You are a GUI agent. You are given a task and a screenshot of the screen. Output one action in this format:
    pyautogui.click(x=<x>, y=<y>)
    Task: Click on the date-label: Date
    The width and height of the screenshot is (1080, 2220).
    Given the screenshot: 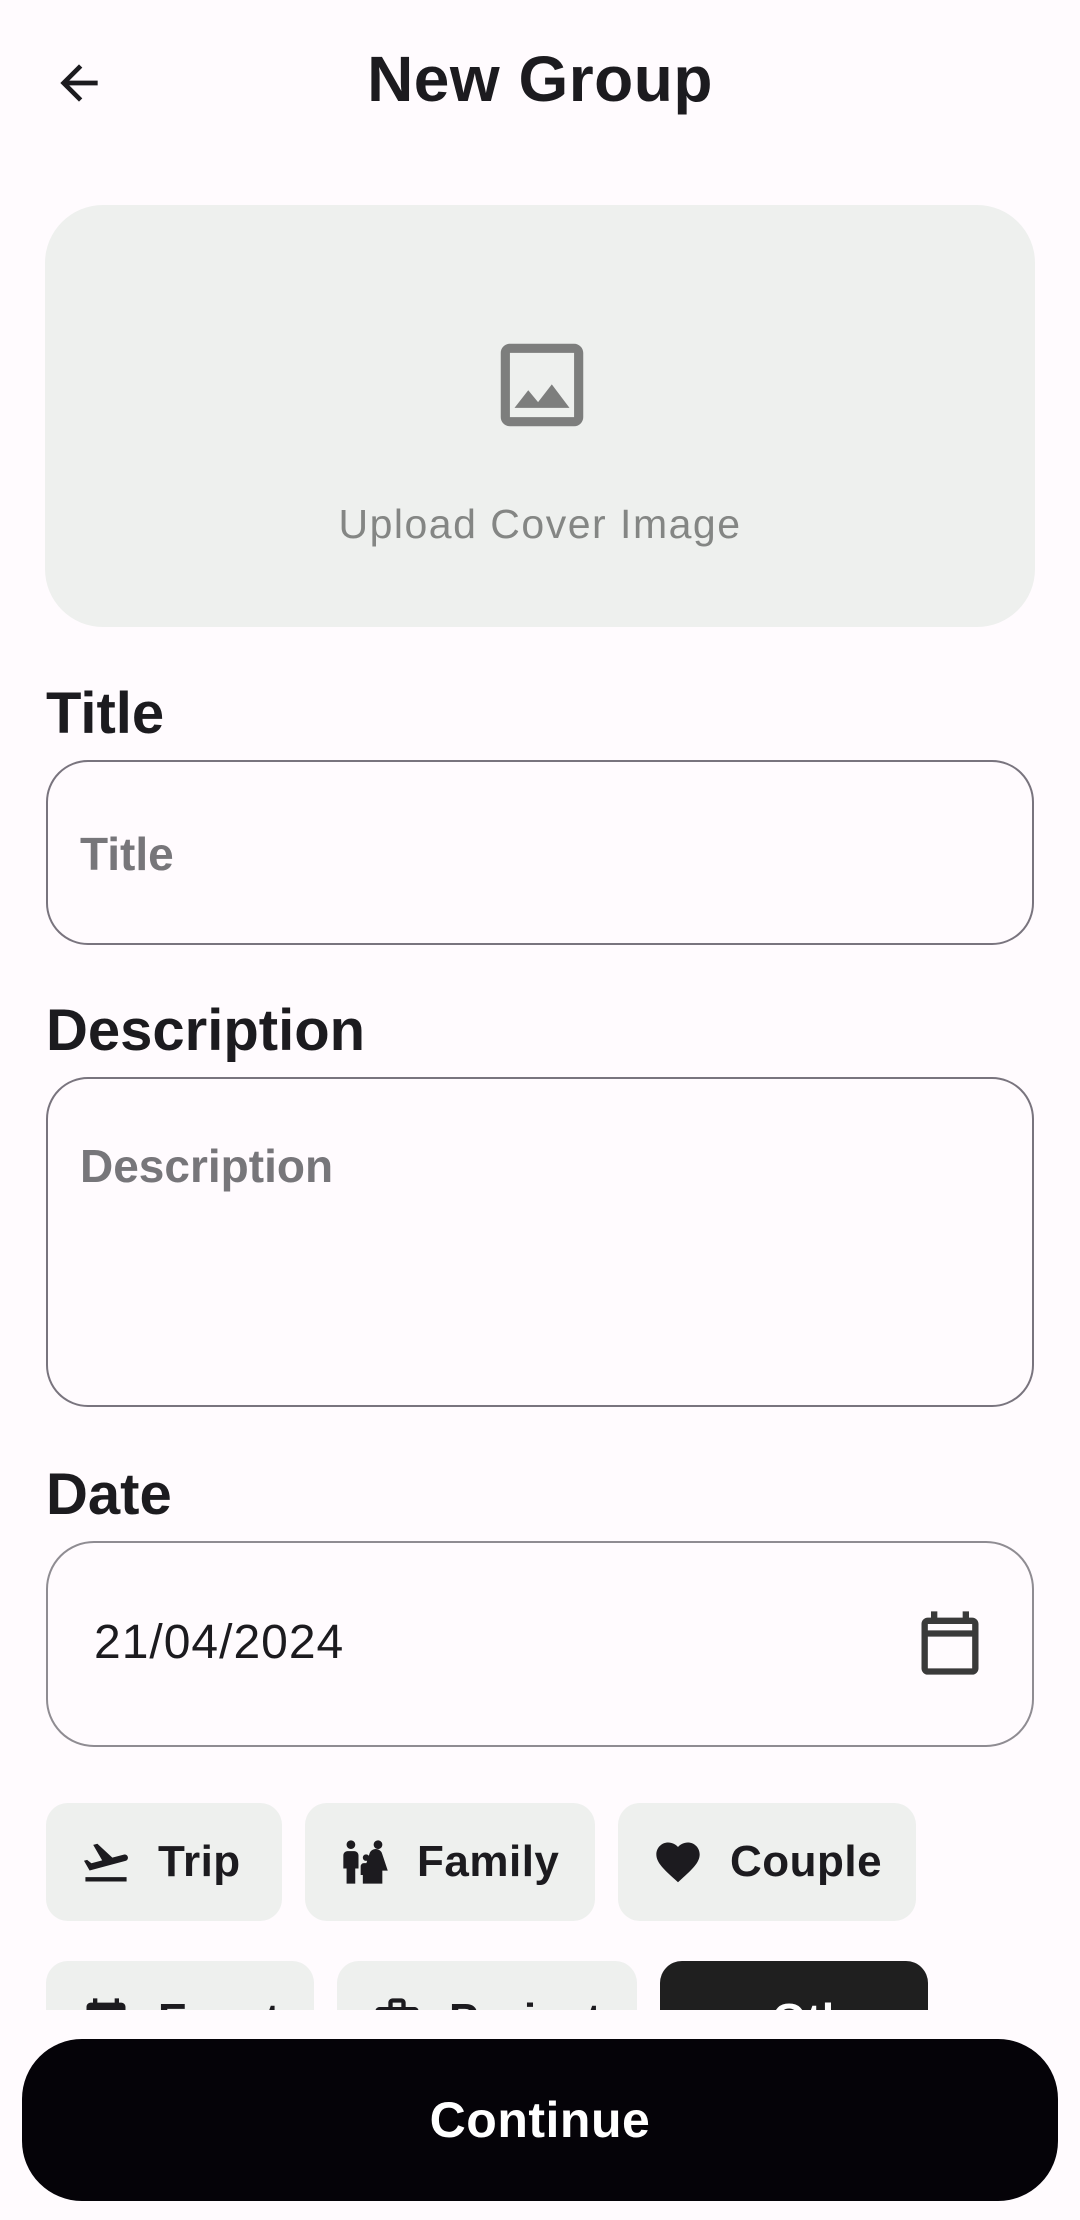 What is the action you would take?
    pyautogui.click(x=109, y=1494)
    